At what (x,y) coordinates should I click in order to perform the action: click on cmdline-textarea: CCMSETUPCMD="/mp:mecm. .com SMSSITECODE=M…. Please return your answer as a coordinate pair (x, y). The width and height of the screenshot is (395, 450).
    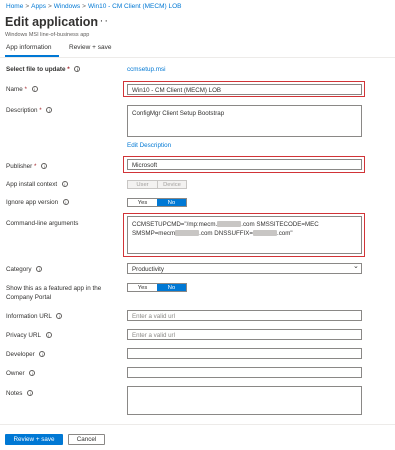
    Looking at the image, I should click on (244, 235).